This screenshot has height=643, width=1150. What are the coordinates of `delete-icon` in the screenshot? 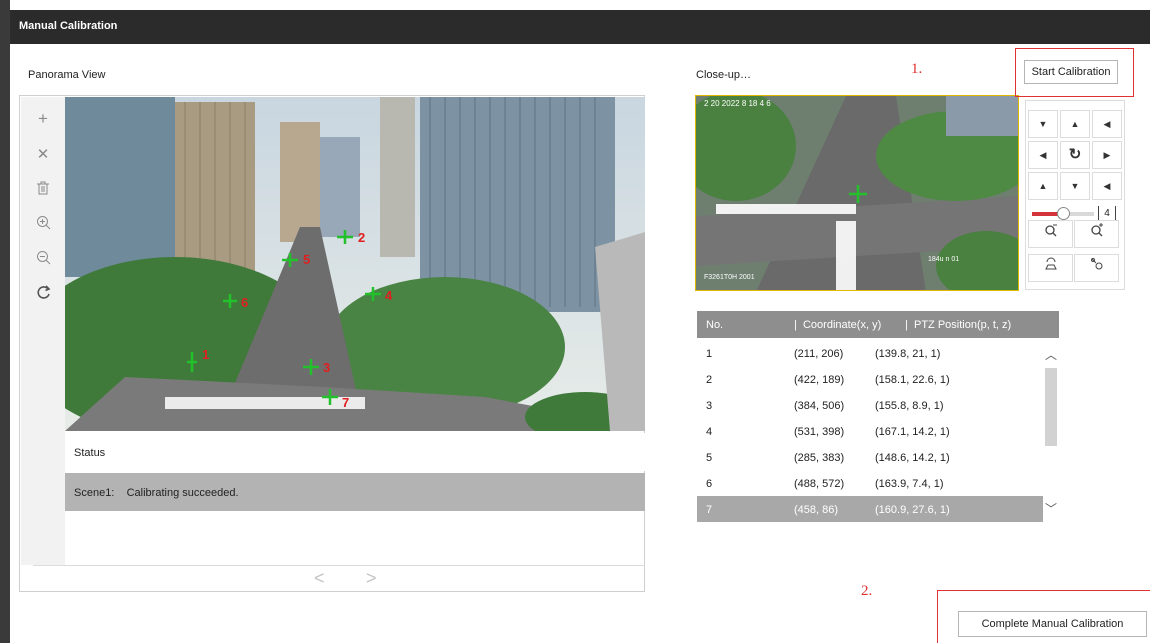 It's located at (43, 190).